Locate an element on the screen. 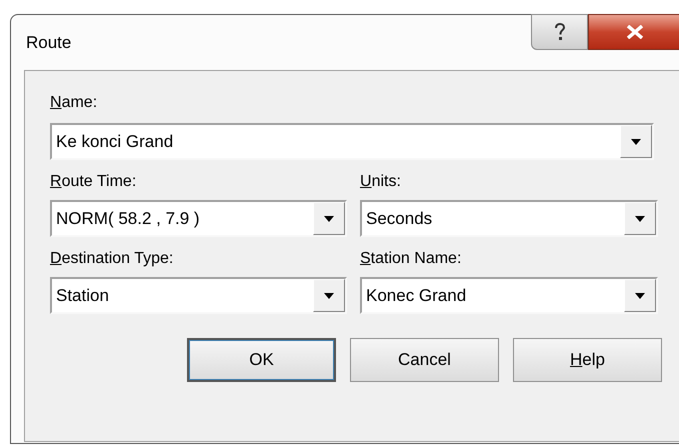 The height and width of the screenshot is (447, 679). dialog-button: OK is located at coordinates (261, 360).